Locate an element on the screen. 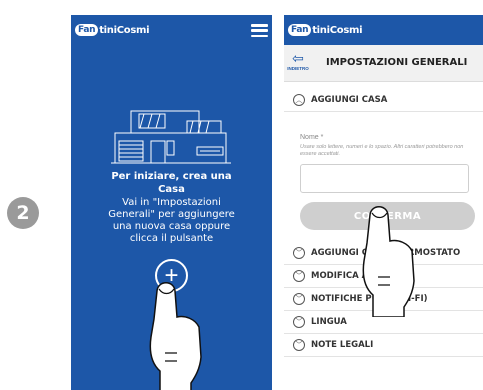 The image size is (483, 390). settings-header: ⇦ INDIETRO IMPOSTAZIONI GENERALI is located at coordinates (383, 63).